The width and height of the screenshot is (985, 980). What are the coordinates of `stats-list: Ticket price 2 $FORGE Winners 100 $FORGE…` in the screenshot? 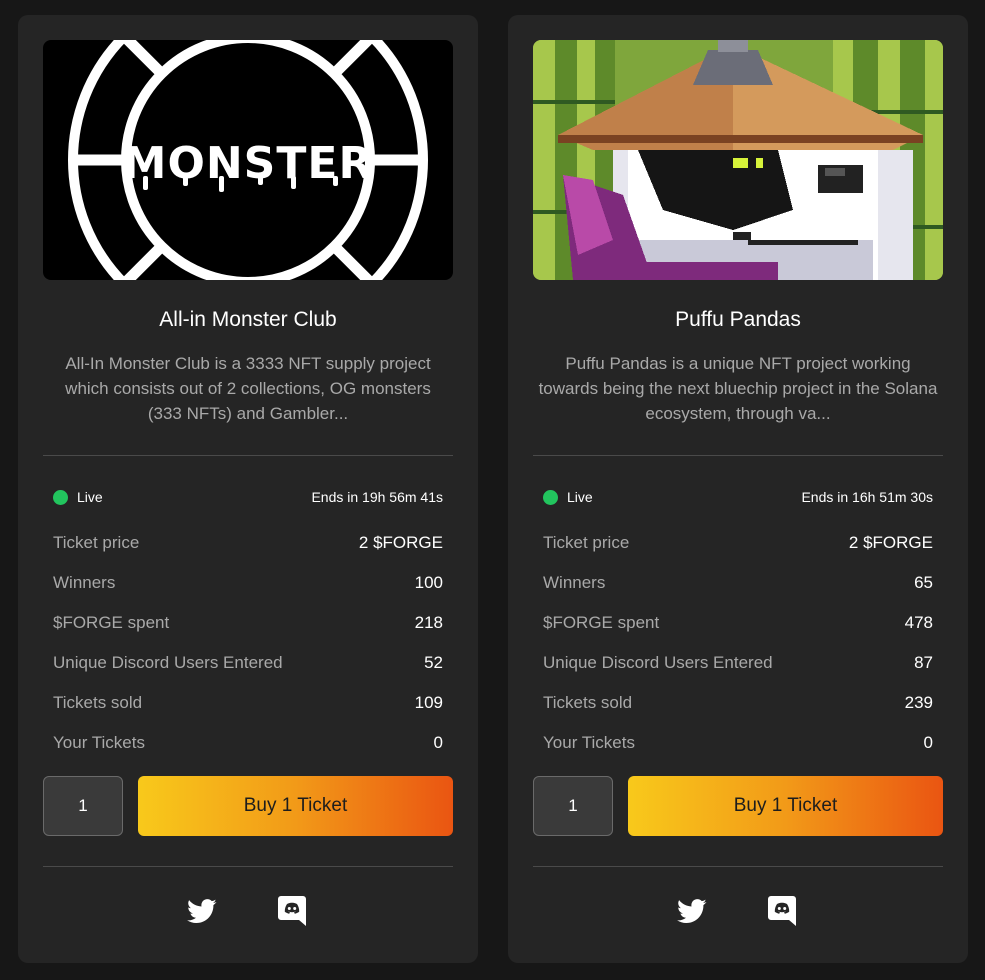 It's located at (248, 643).